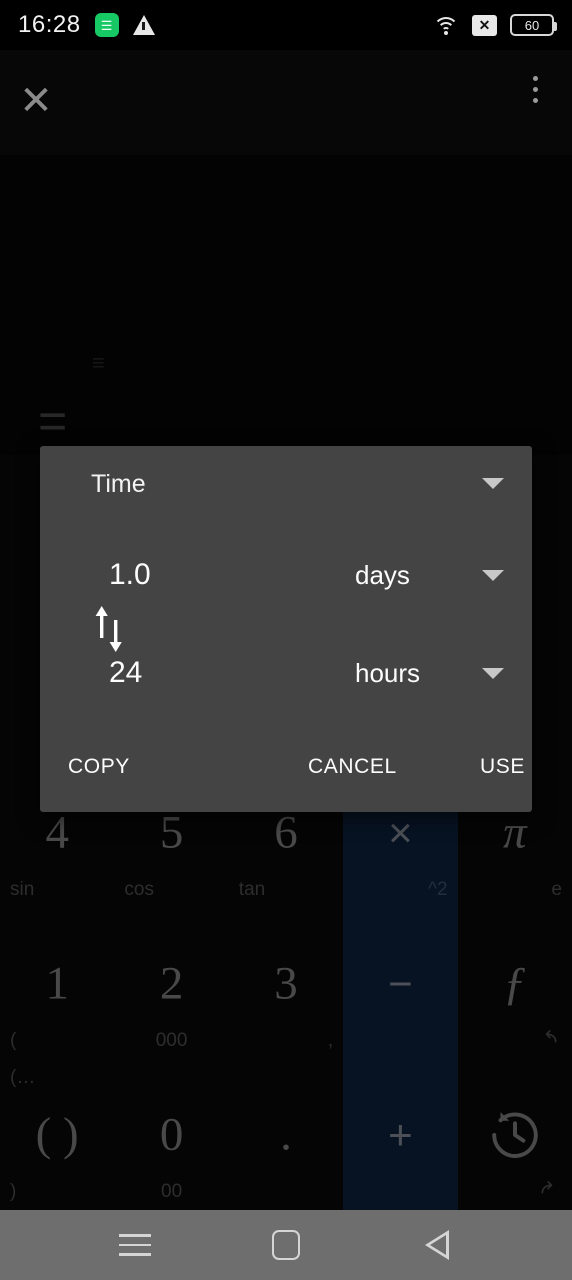 The width and height of the screenshot is (572, 1280). What do you see at coordinates (382, 575) in the screenshot?
I see `from-unit-label: days` at bounding box center [382, 575].